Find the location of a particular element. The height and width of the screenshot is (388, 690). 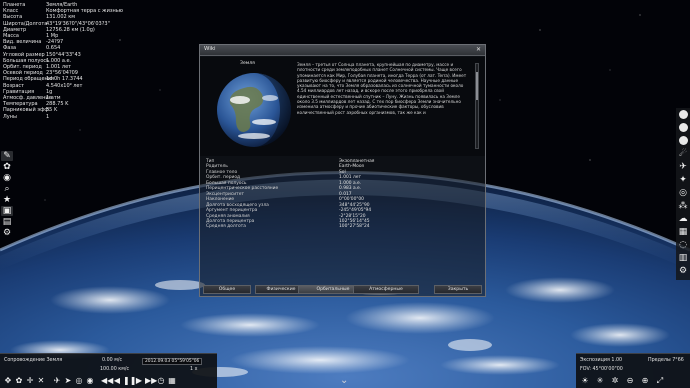

speed-readout: 0.00 м/с is located at coordinates (112, 360).